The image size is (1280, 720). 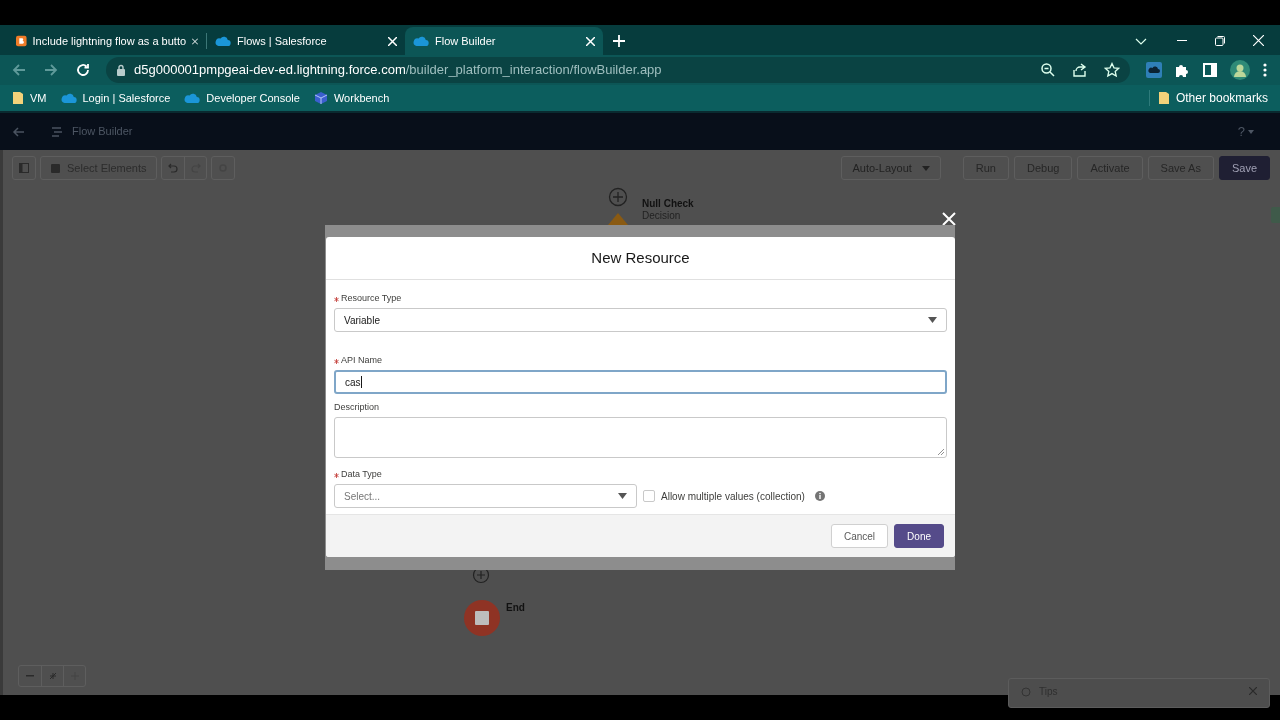 What do you see at coordinates (819, 496) in the screenshot?
I see `info-icon` at bounding box center [819, 496].